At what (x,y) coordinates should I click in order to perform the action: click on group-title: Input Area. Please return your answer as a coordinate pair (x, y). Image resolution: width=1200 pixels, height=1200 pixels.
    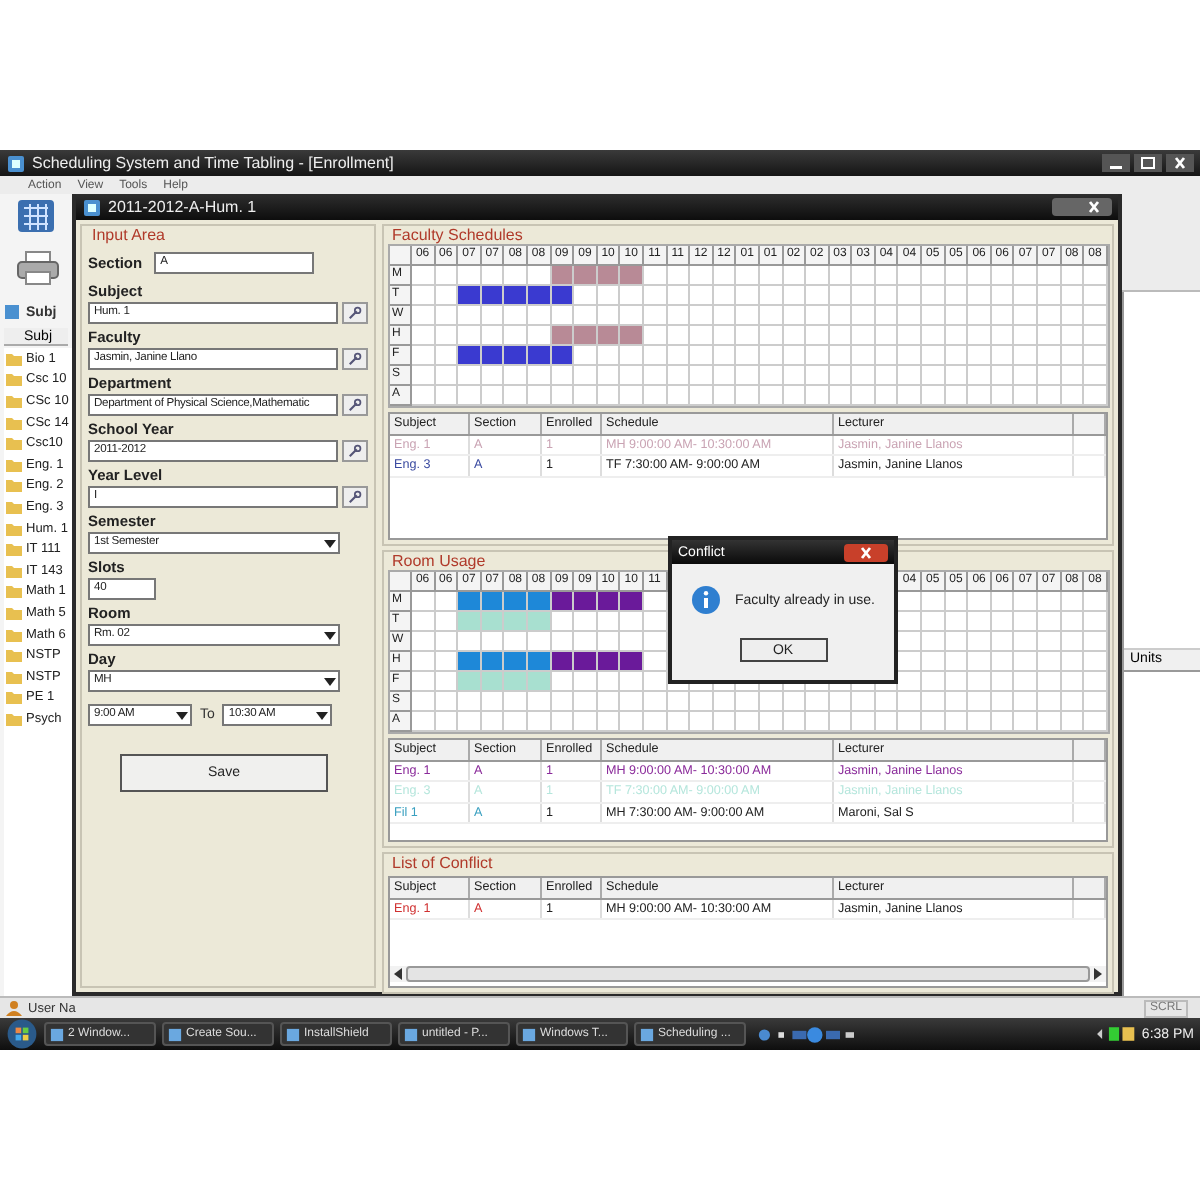
    Looking at the image, I should click on (128, 235).